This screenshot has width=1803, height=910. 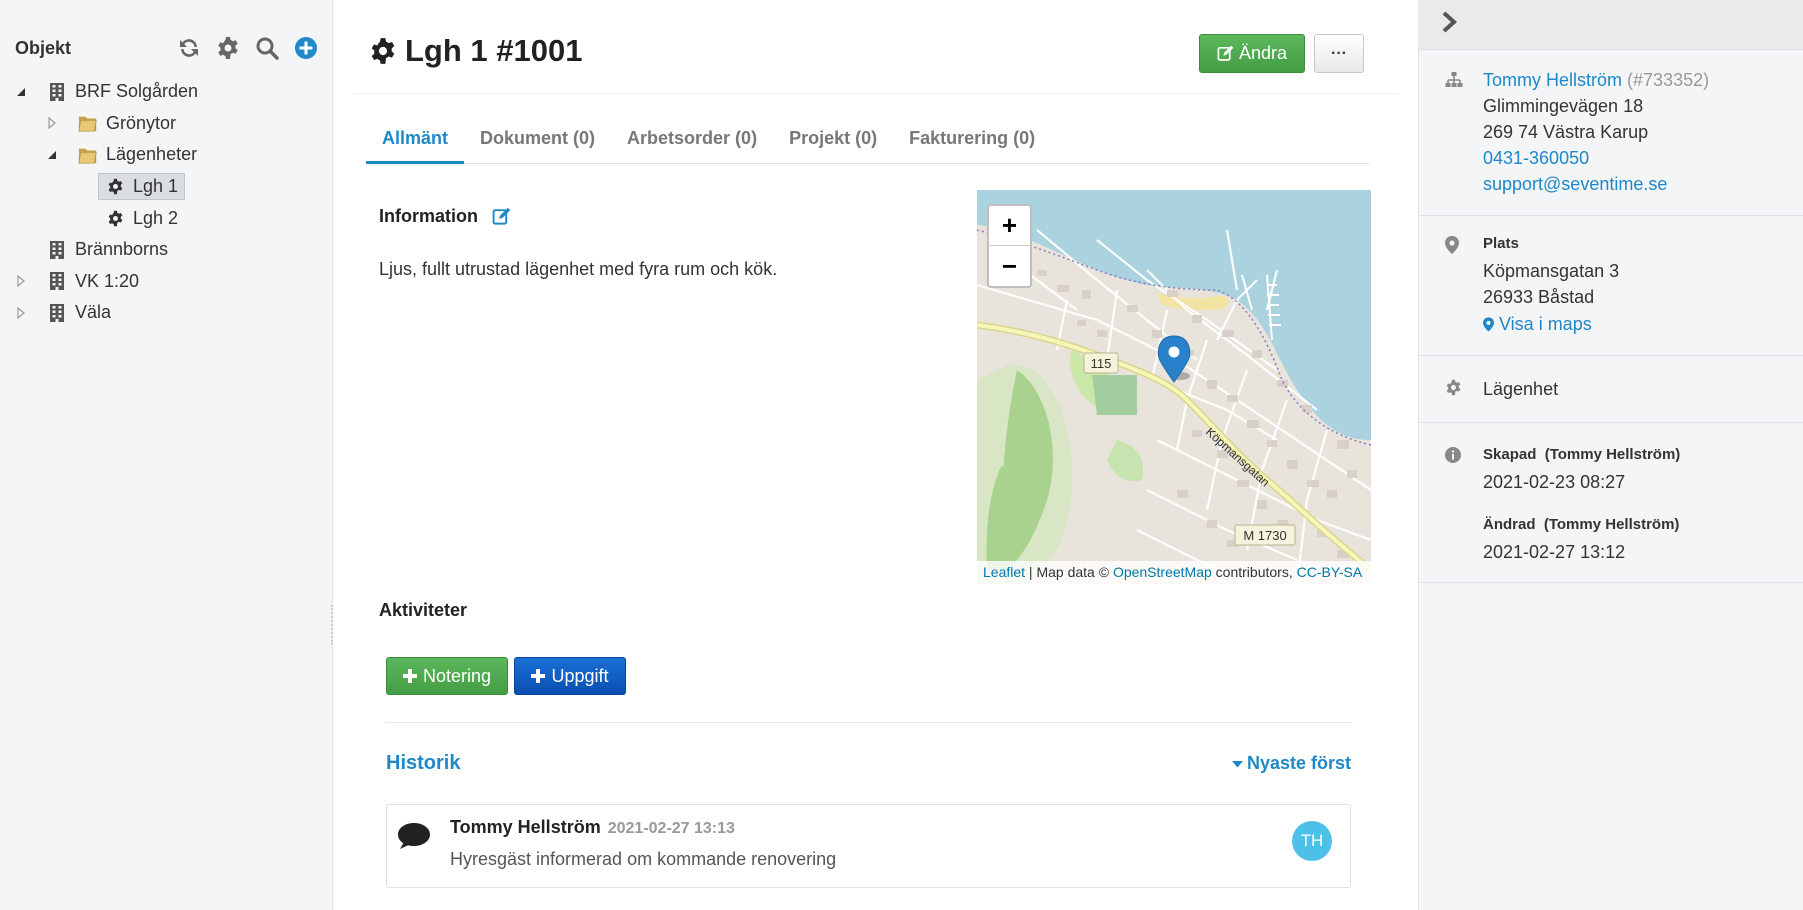 What do you see at coordinates (868, 722) in the screenshot?
I see `divider` at bounding box center [868, 722].